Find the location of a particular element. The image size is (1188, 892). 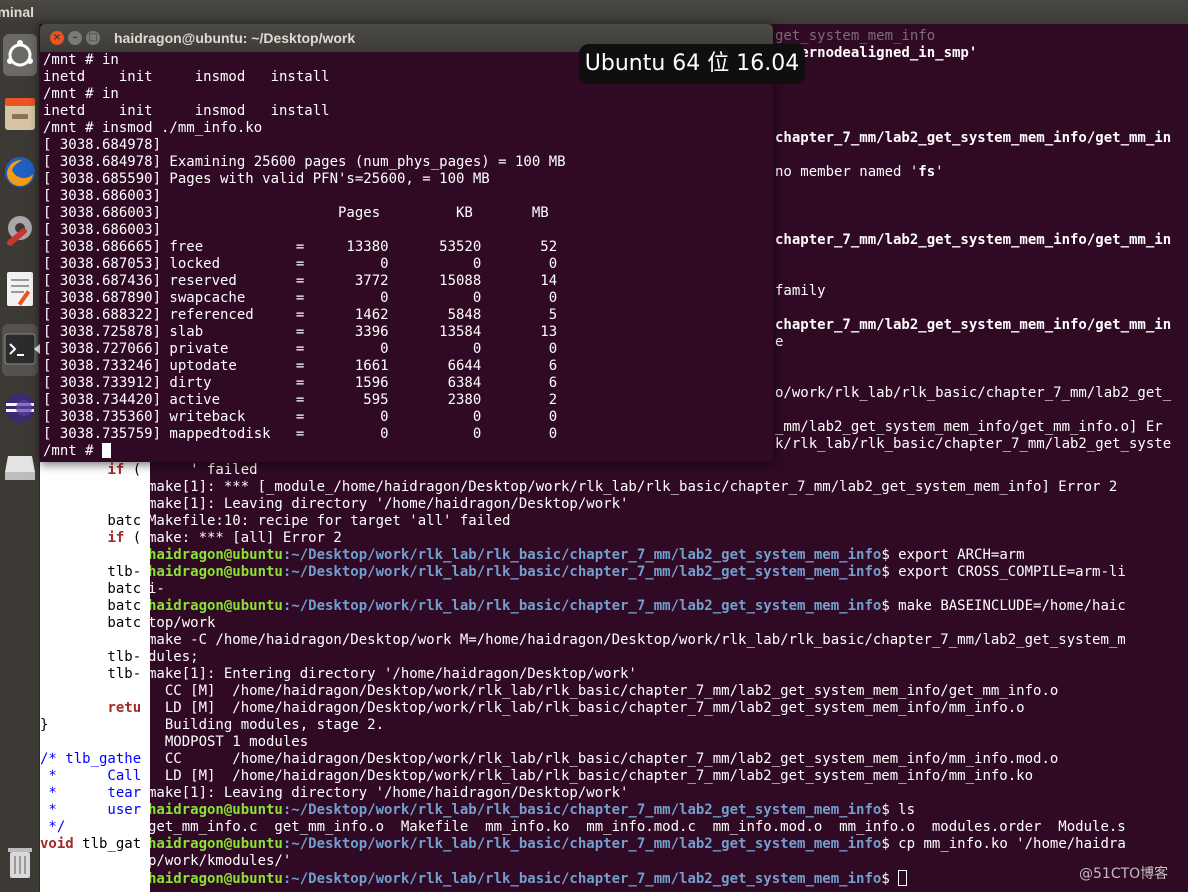

watermark: @51CTO博客 is located at coordinates (1124, 874).